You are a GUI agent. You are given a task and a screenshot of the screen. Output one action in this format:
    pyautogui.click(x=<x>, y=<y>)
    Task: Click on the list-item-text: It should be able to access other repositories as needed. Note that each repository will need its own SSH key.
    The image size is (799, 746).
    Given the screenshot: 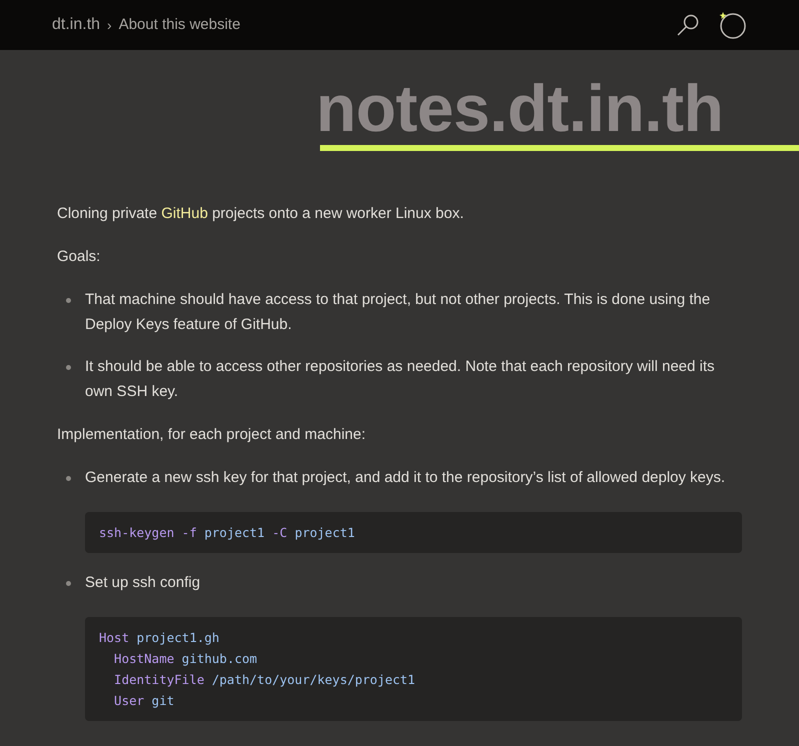 What is the action you would take?
    pyautogui.click(x=400, y=379)
    